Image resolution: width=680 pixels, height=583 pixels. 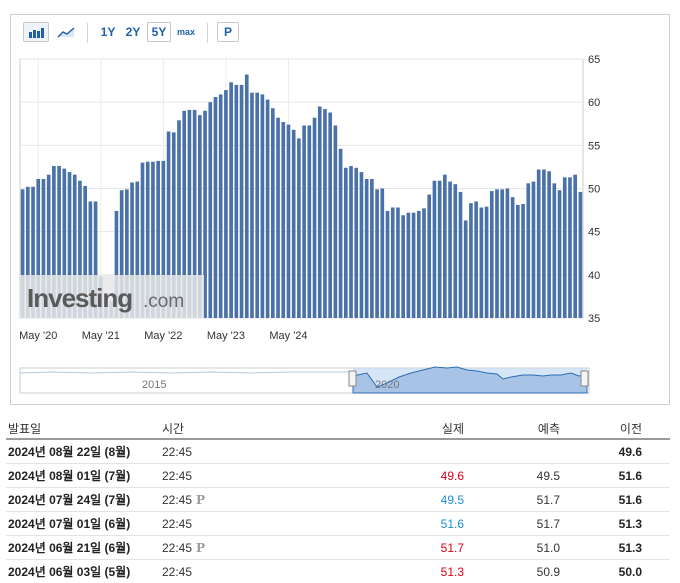 I want to click on range-max-button: max, so click(x=186, y=32).